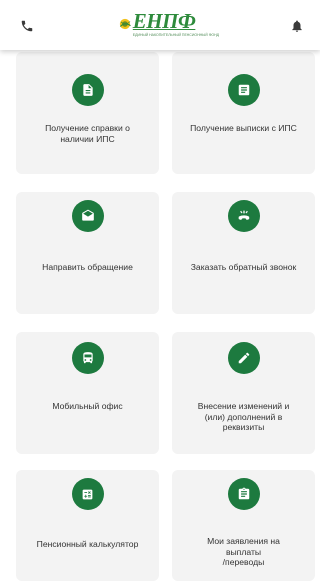 The width and height of the screenshot is (320, 581). I want to click on card-pension-calculator: Пенсионный калькулятор, so click(87, 525).